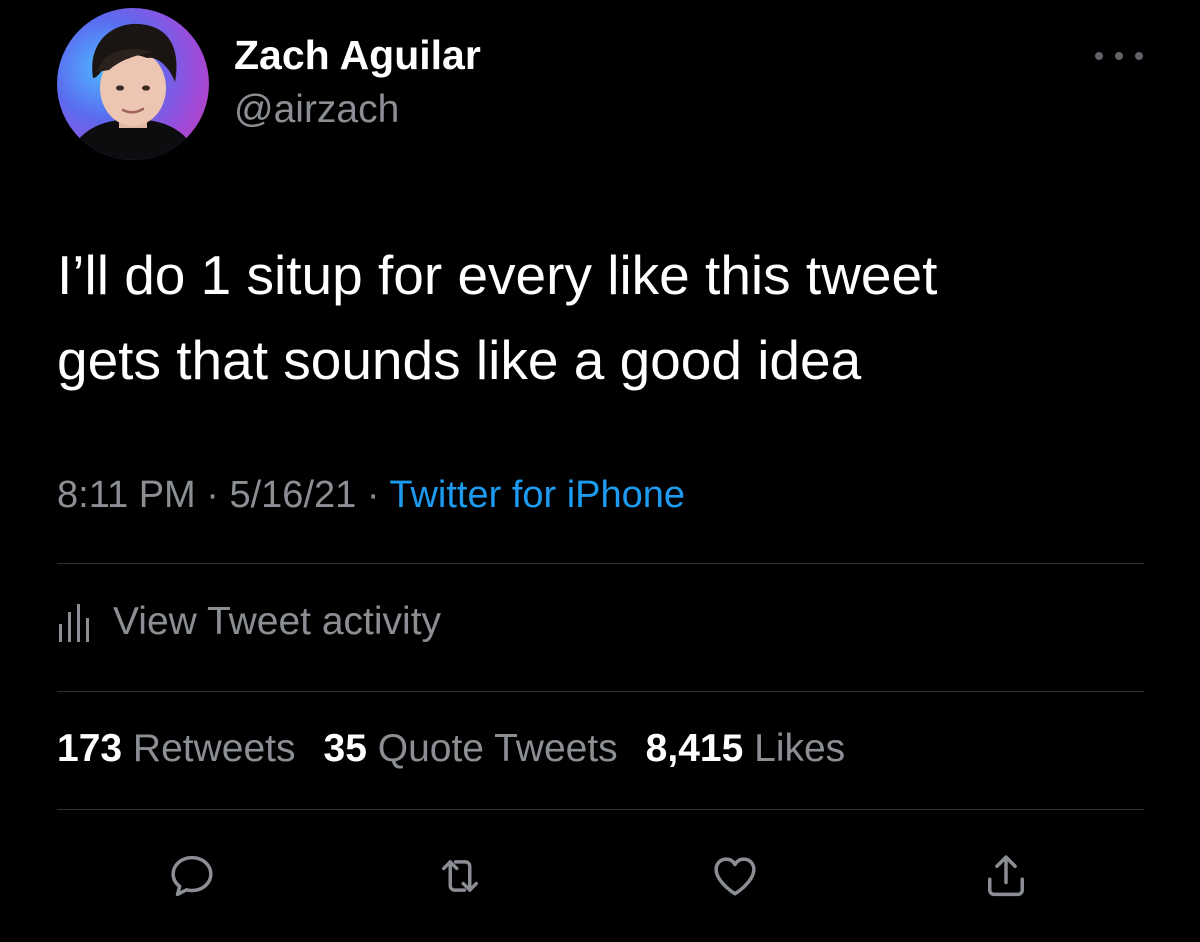 This screenshot has width=1200, height=942. What do you see at coordinates (694, 748) in the screenshot?
I see `likes-count: 8,415` at bounding box center [694, 748].